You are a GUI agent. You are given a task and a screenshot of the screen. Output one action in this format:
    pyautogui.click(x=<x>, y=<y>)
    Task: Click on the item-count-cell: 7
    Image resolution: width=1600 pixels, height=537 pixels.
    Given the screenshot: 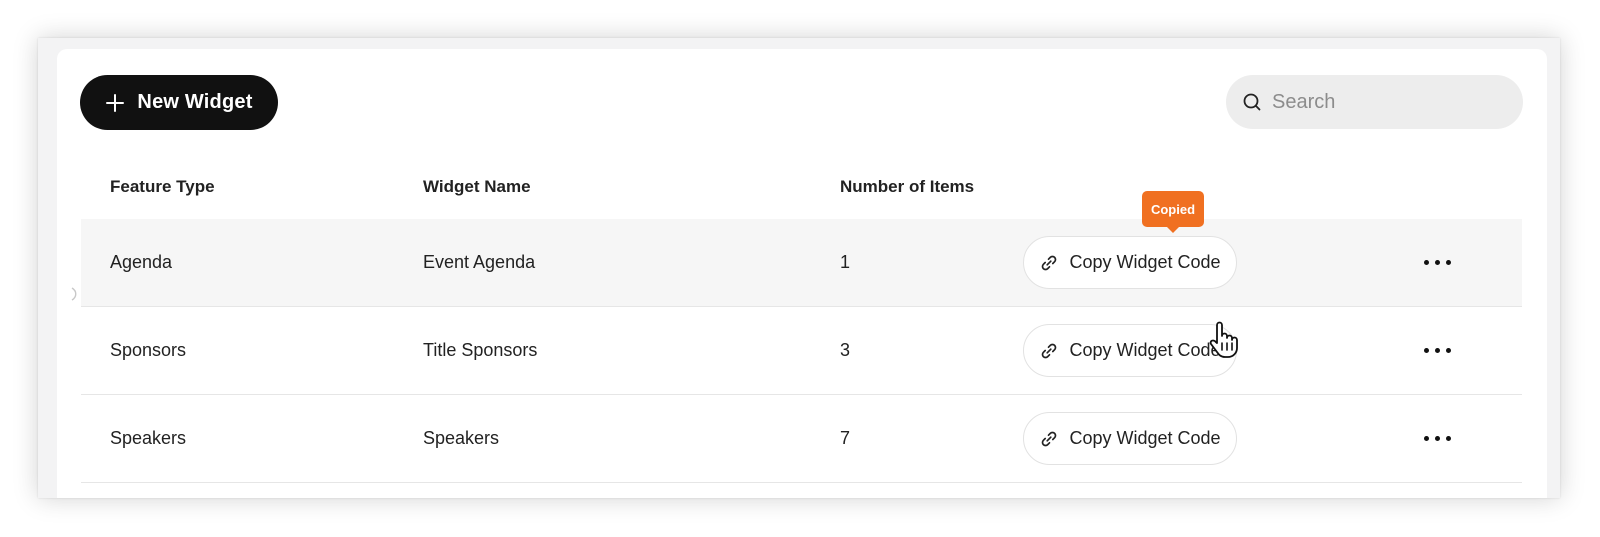 What is the action you would take?
    pyautogui.click(x=845, y=438)
    